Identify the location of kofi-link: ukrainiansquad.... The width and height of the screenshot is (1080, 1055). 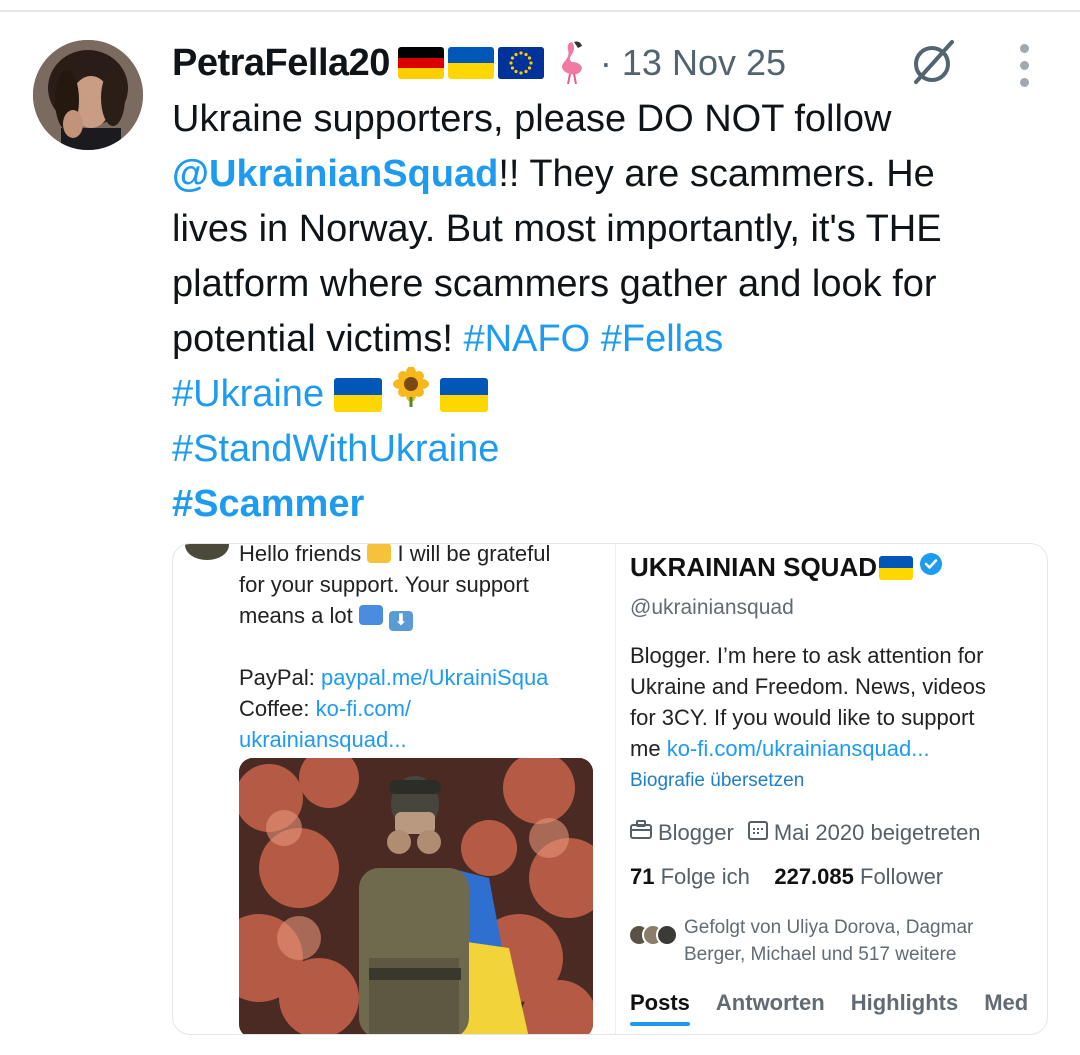
(323, 739).